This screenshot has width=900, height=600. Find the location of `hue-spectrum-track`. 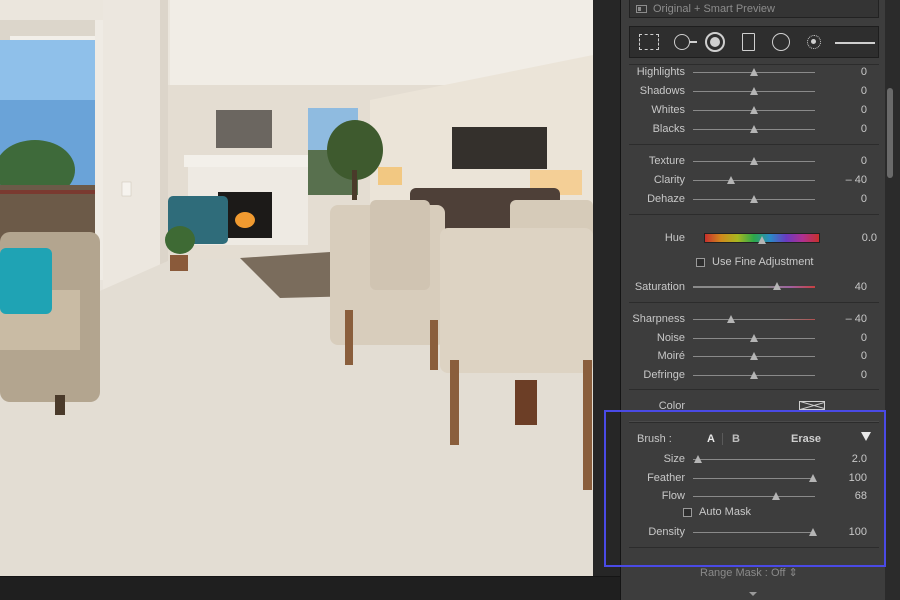

hue-spectrum-track is located at coordinates (762, 238).